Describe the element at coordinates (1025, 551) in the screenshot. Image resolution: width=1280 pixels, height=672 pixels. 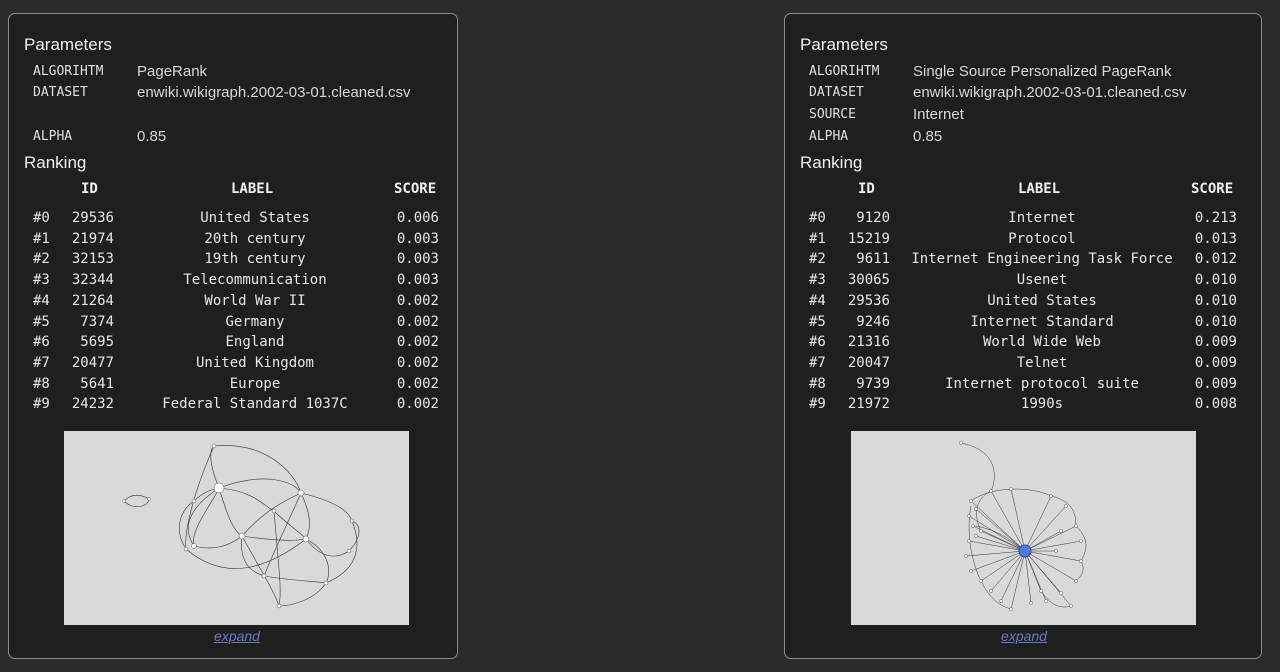
I see `source-node` at that location.